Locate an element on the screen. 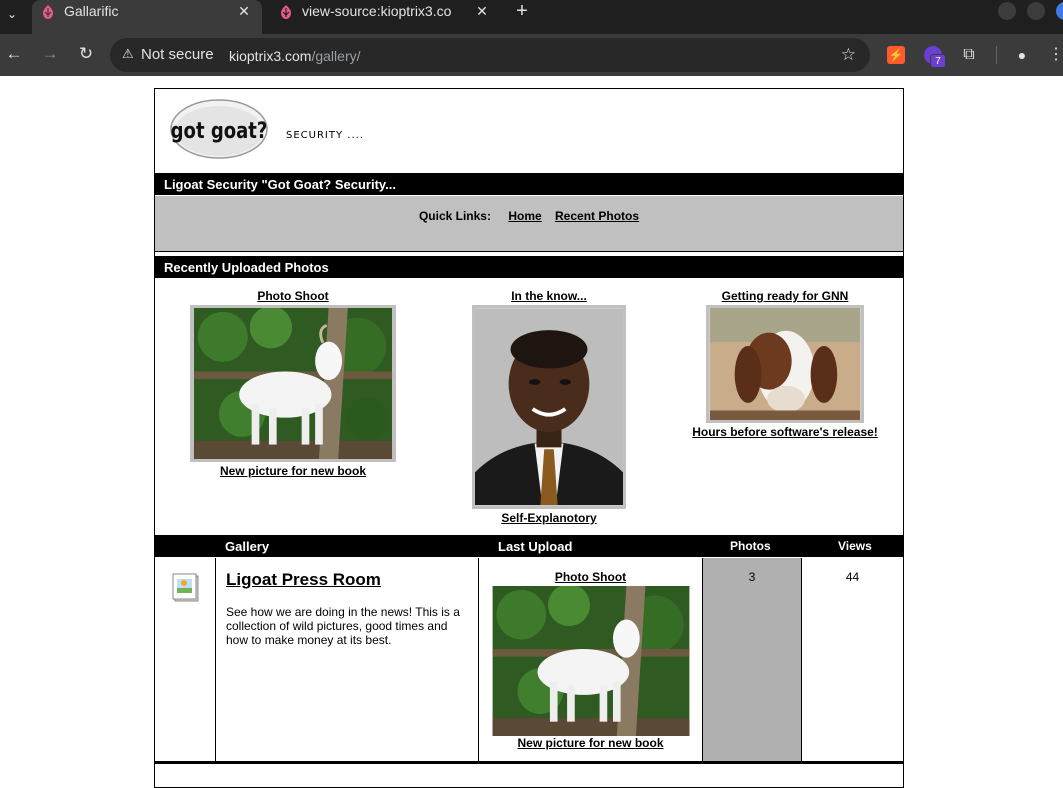  url-text: kioptrix3.com/gallery/ is located at coordinates (295, 56).